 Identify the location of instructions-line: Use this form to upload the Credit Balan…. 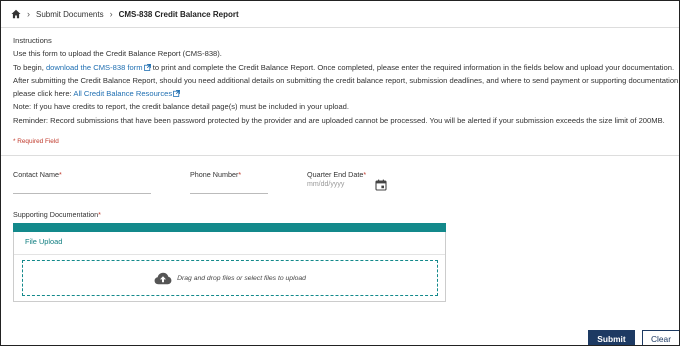
(117, 54).